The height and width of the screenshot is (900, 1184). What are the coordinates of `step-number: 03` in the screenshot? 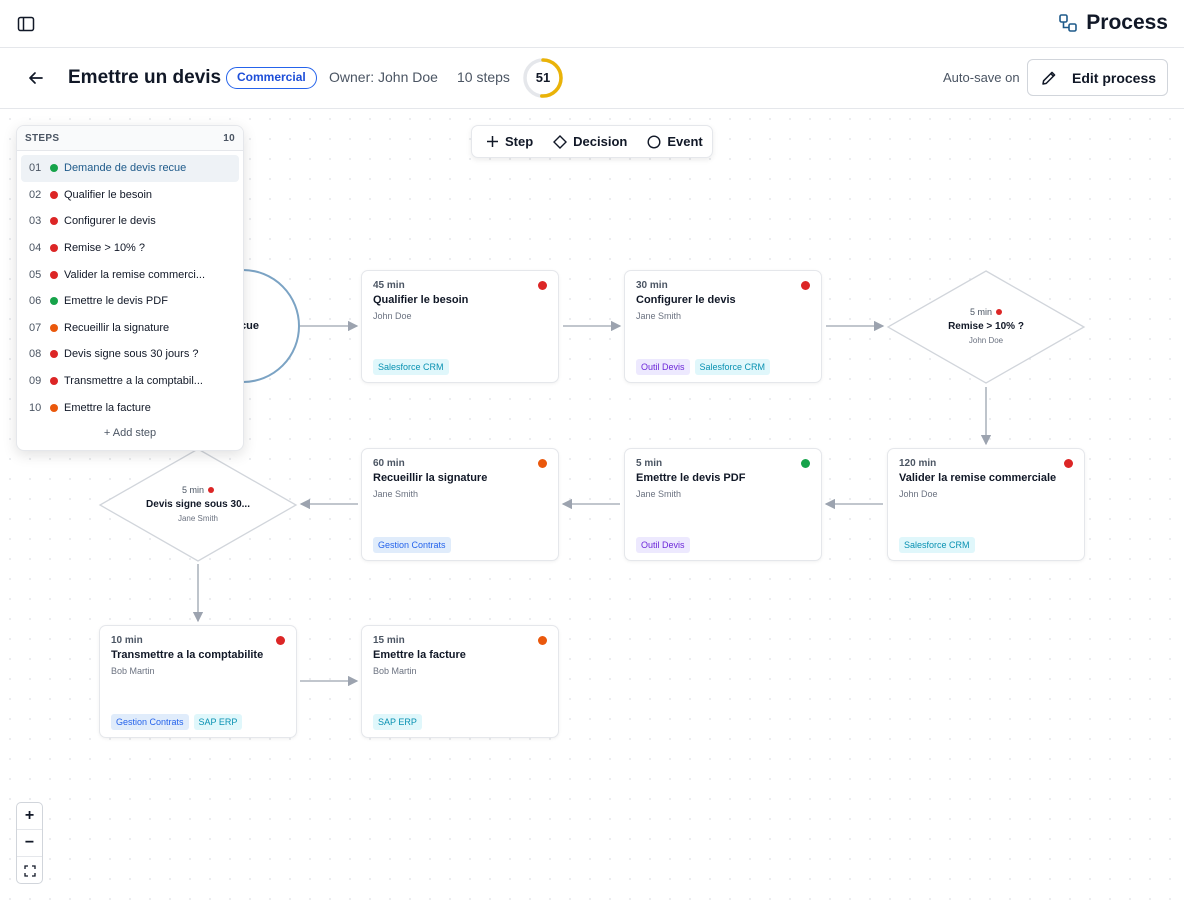 It's located at (35, 221).